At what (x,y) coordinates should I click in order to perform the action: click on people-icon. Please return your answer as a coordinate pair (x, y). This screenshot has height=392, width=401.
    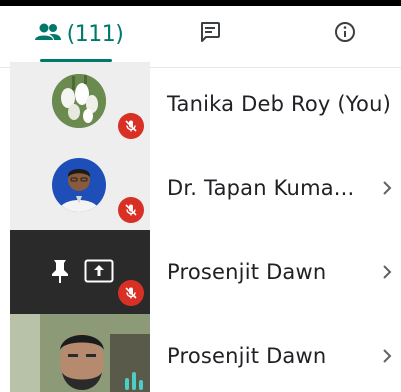
    Looking at the image, I should click on (47, 34).